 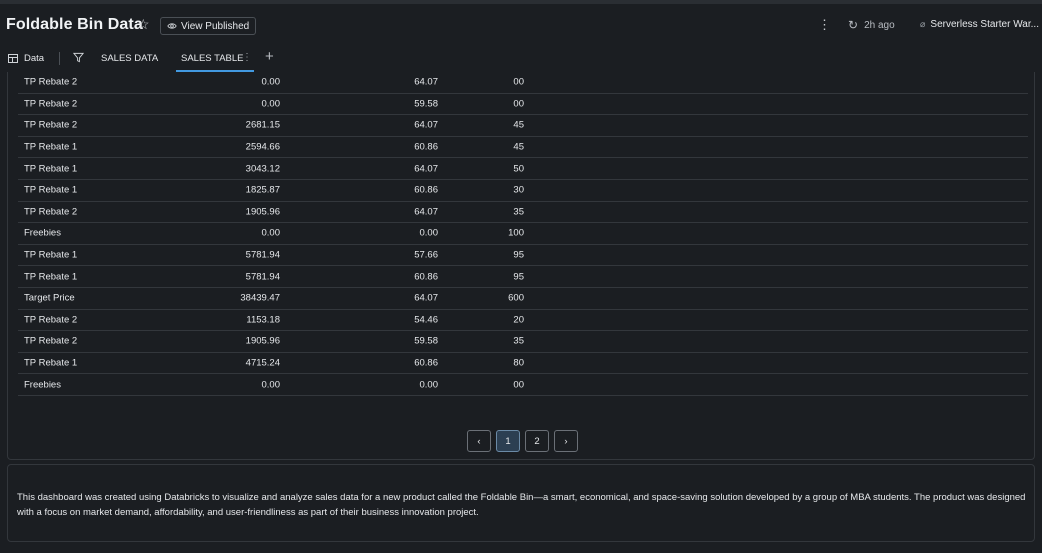 I want to click on table-row: TP Rebate 2 1905.96 64.07 35, so click(x=523, y=213).